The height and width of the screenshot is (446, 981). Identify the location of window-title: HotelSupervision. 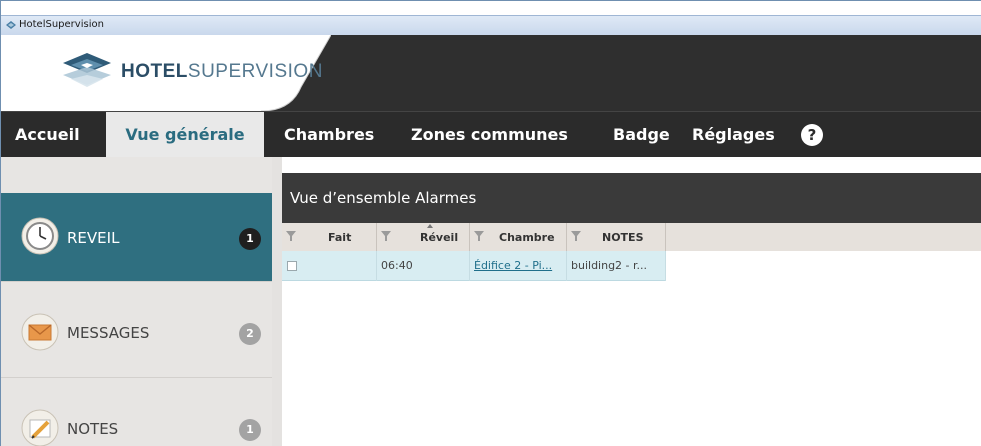
(61, 24).